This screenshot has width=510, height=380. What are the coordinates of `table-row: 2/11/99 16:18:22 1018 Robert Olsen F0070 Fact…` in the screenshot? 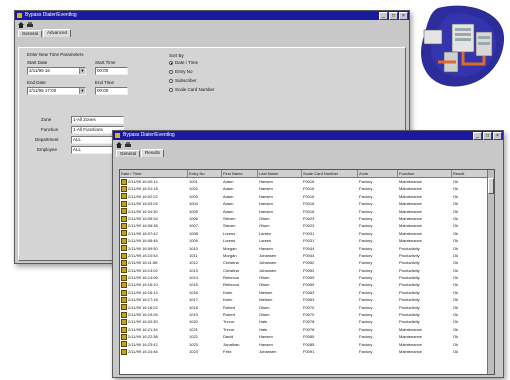 It's located at (307, 307).